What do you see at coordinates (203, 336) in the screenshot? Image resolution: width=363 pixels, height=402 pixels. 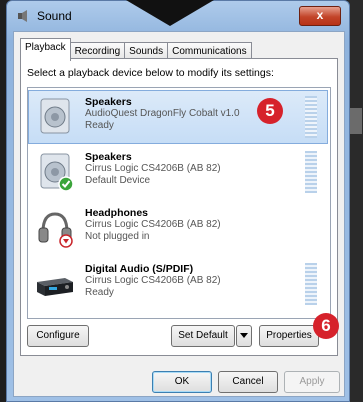 I see `set-default-button: Set Default` at bounding box center [203, 336].